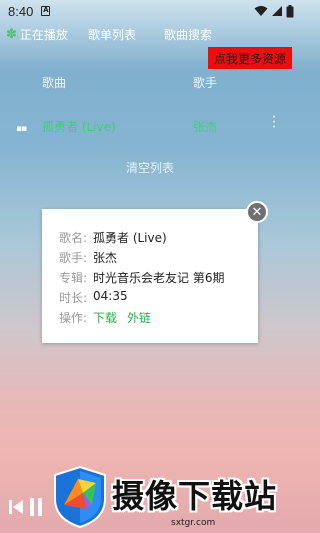 This screenshot has height=533, width=320. What do you see at coordinates (195, 496) in the screenshot?
I see `watermark-title: 摄像下载站` at bounding box center [195, 496].